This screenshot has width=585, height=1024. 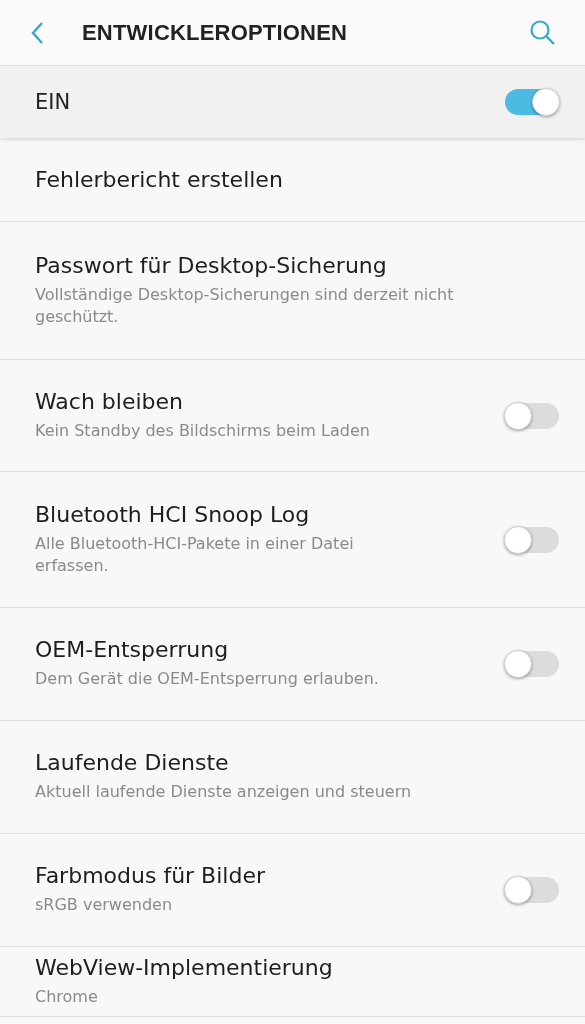 I want to click on setting-title: Fehlerbericht erstellen, so click(x=159, y=179).